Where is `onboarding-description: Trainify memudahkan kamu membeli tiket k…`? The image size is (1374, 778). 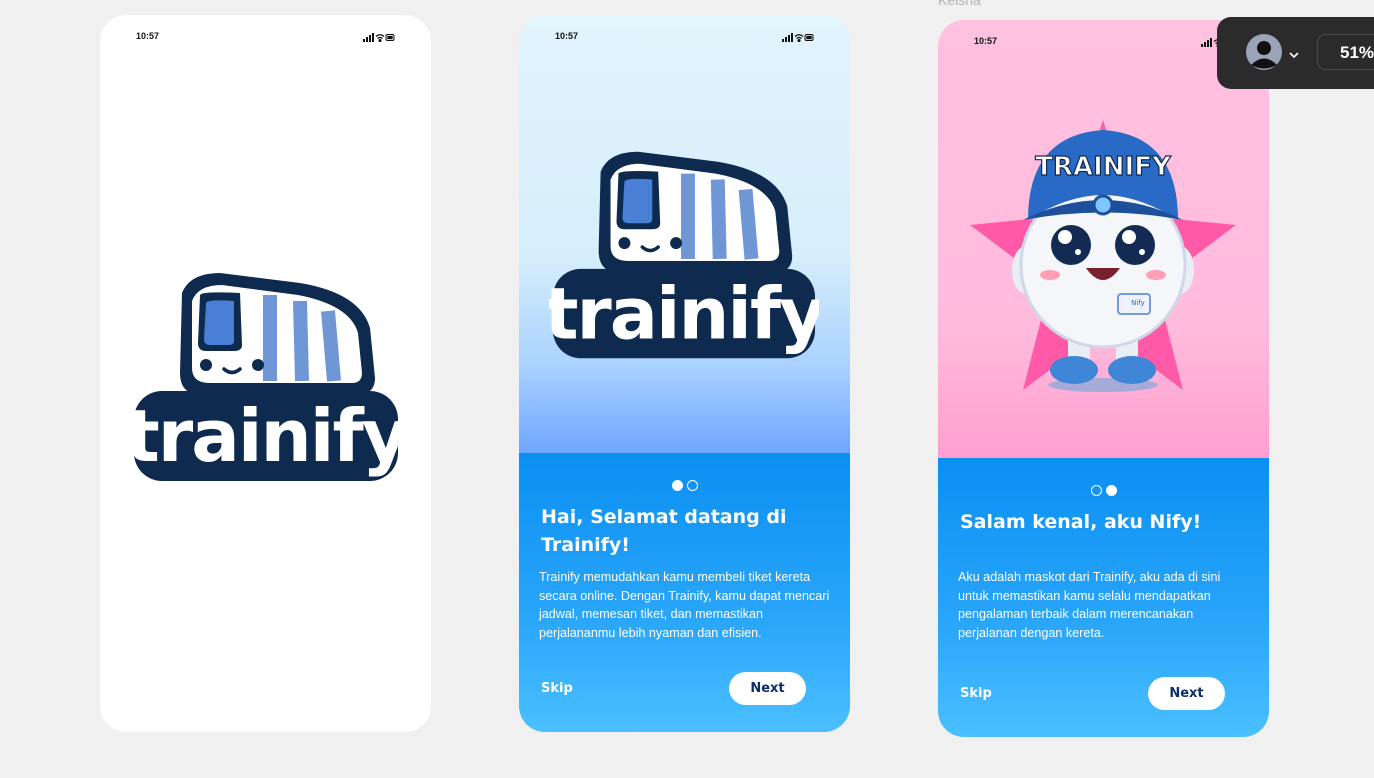
onboarding-description: Trainify memudahkan kamu membeli tiket k… is located at coordinates (684, 605).